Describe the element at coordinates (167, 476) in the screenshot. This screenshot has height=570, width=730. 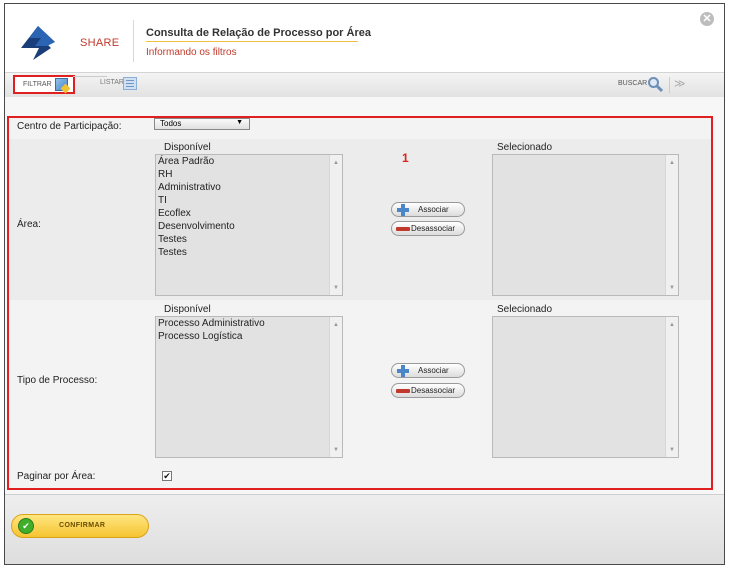
I see `paginar-checkbox: ✔` at that location.